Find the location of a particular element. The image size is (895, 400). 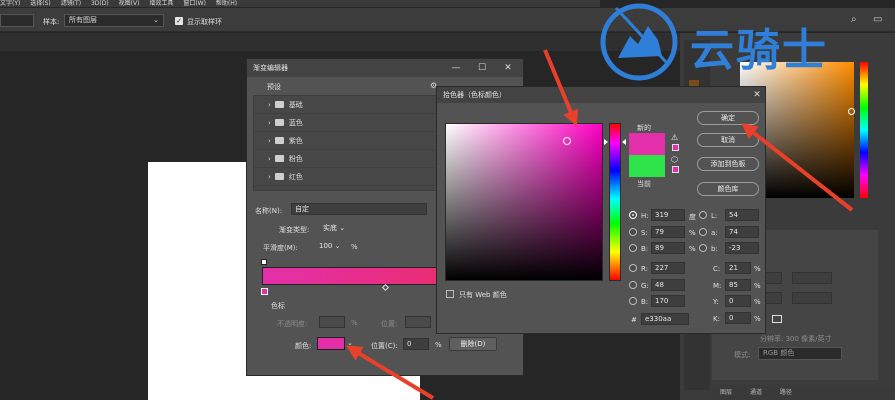

arrow-to-ok-button is located at coordinates (797, 167).